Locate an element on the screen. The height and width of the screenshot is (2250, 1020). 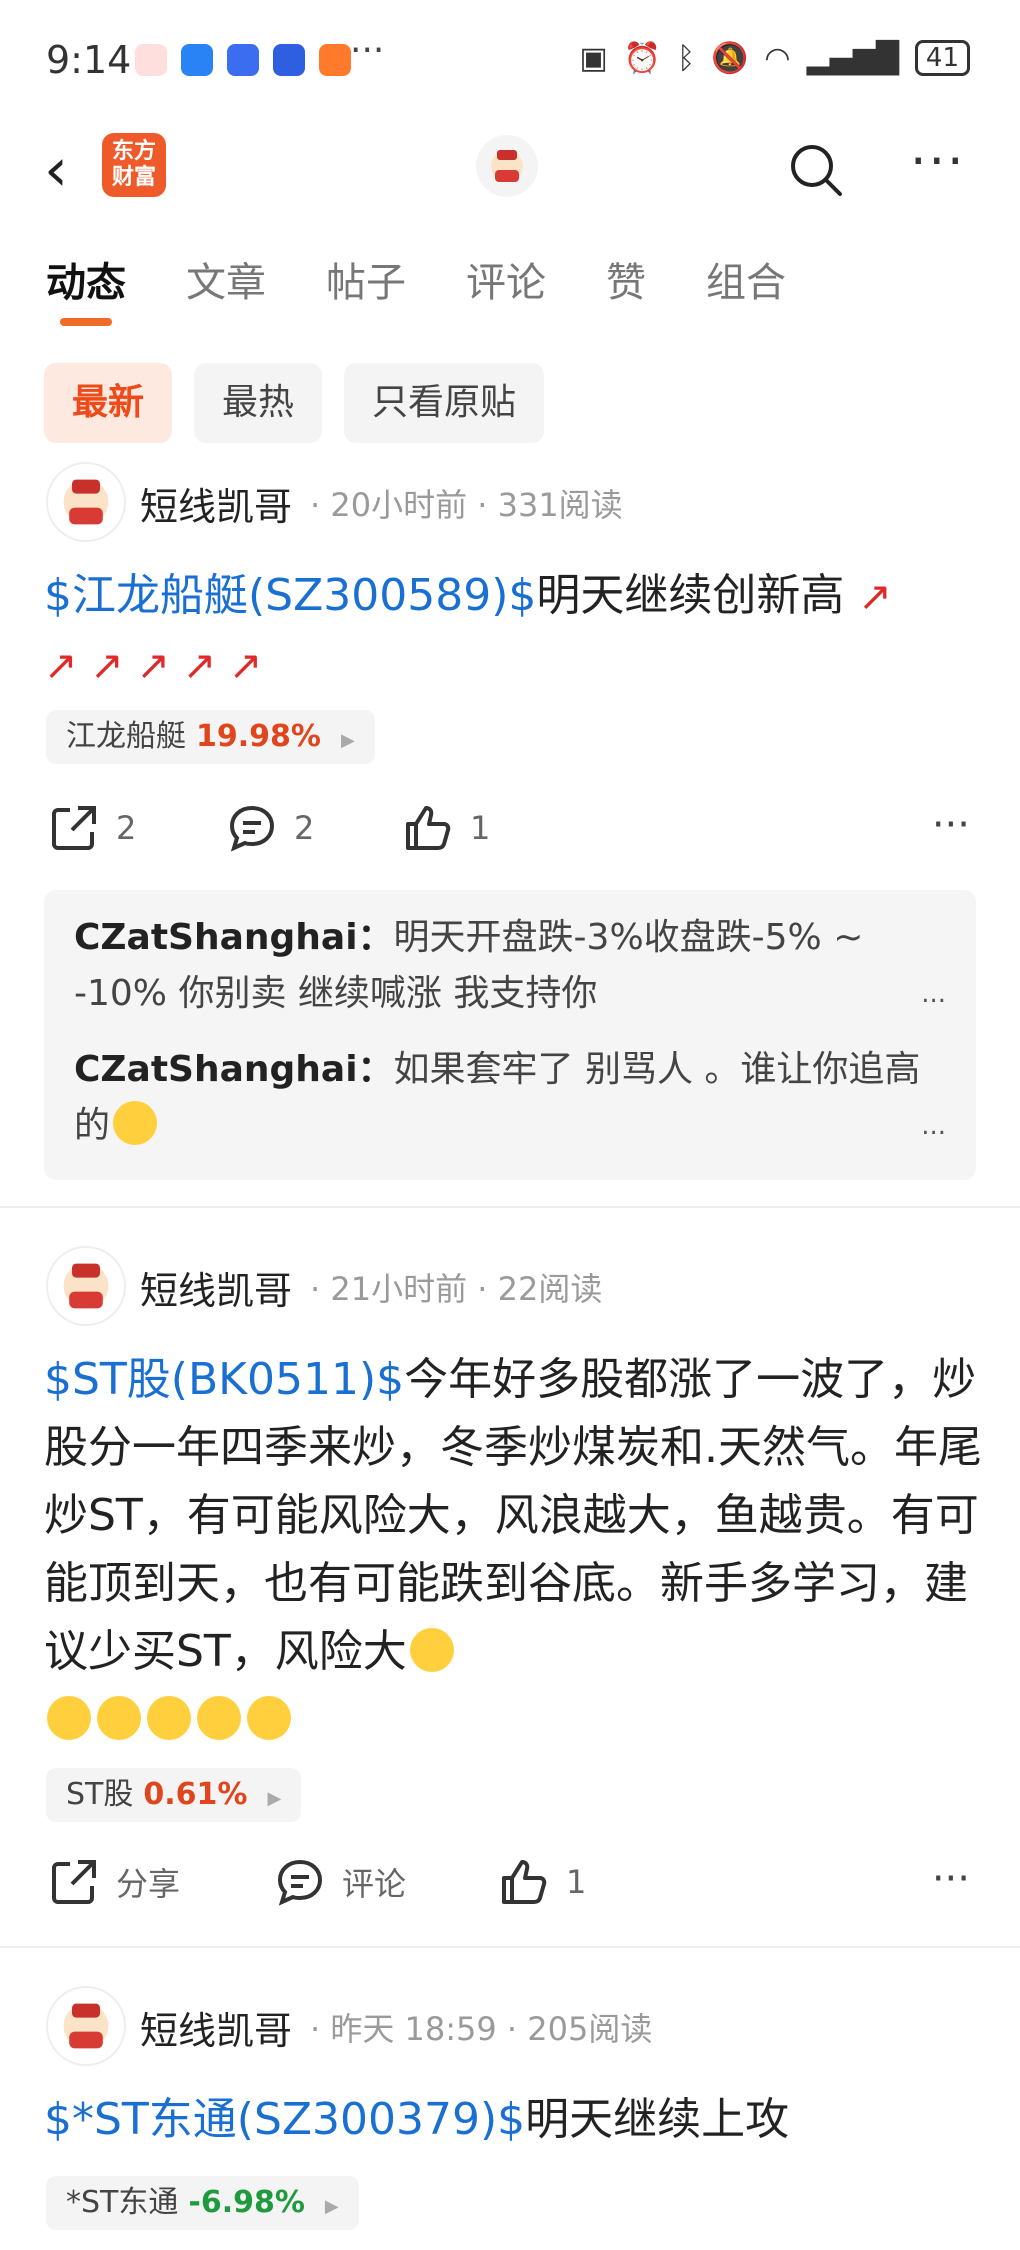
notification-icons is located at coordinates (243, 60).